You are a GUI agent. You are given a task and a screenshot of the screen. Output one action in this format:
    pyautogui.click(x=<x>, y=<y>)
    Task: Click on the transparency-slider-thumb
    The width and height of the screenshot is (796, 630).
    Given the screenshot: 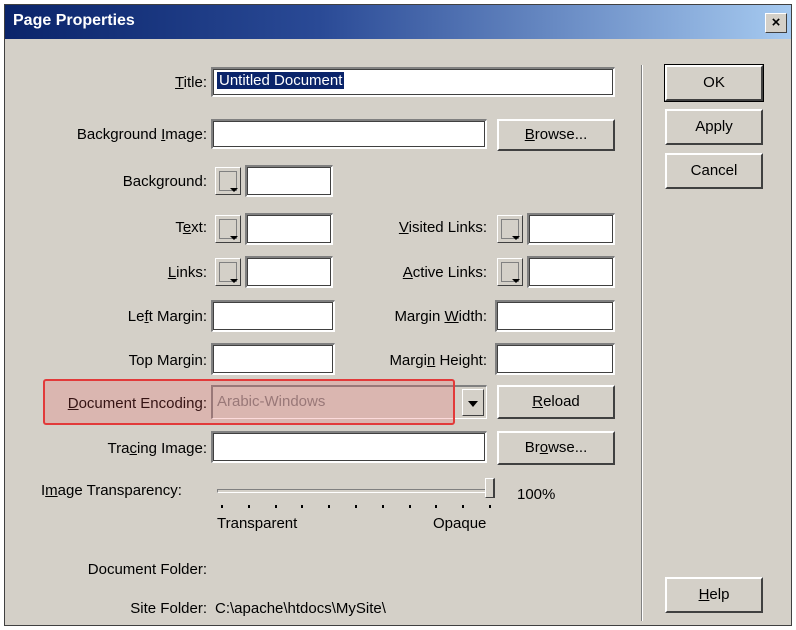 What is the action you would take?
    pyautogui.click(x=490, y=488)
    